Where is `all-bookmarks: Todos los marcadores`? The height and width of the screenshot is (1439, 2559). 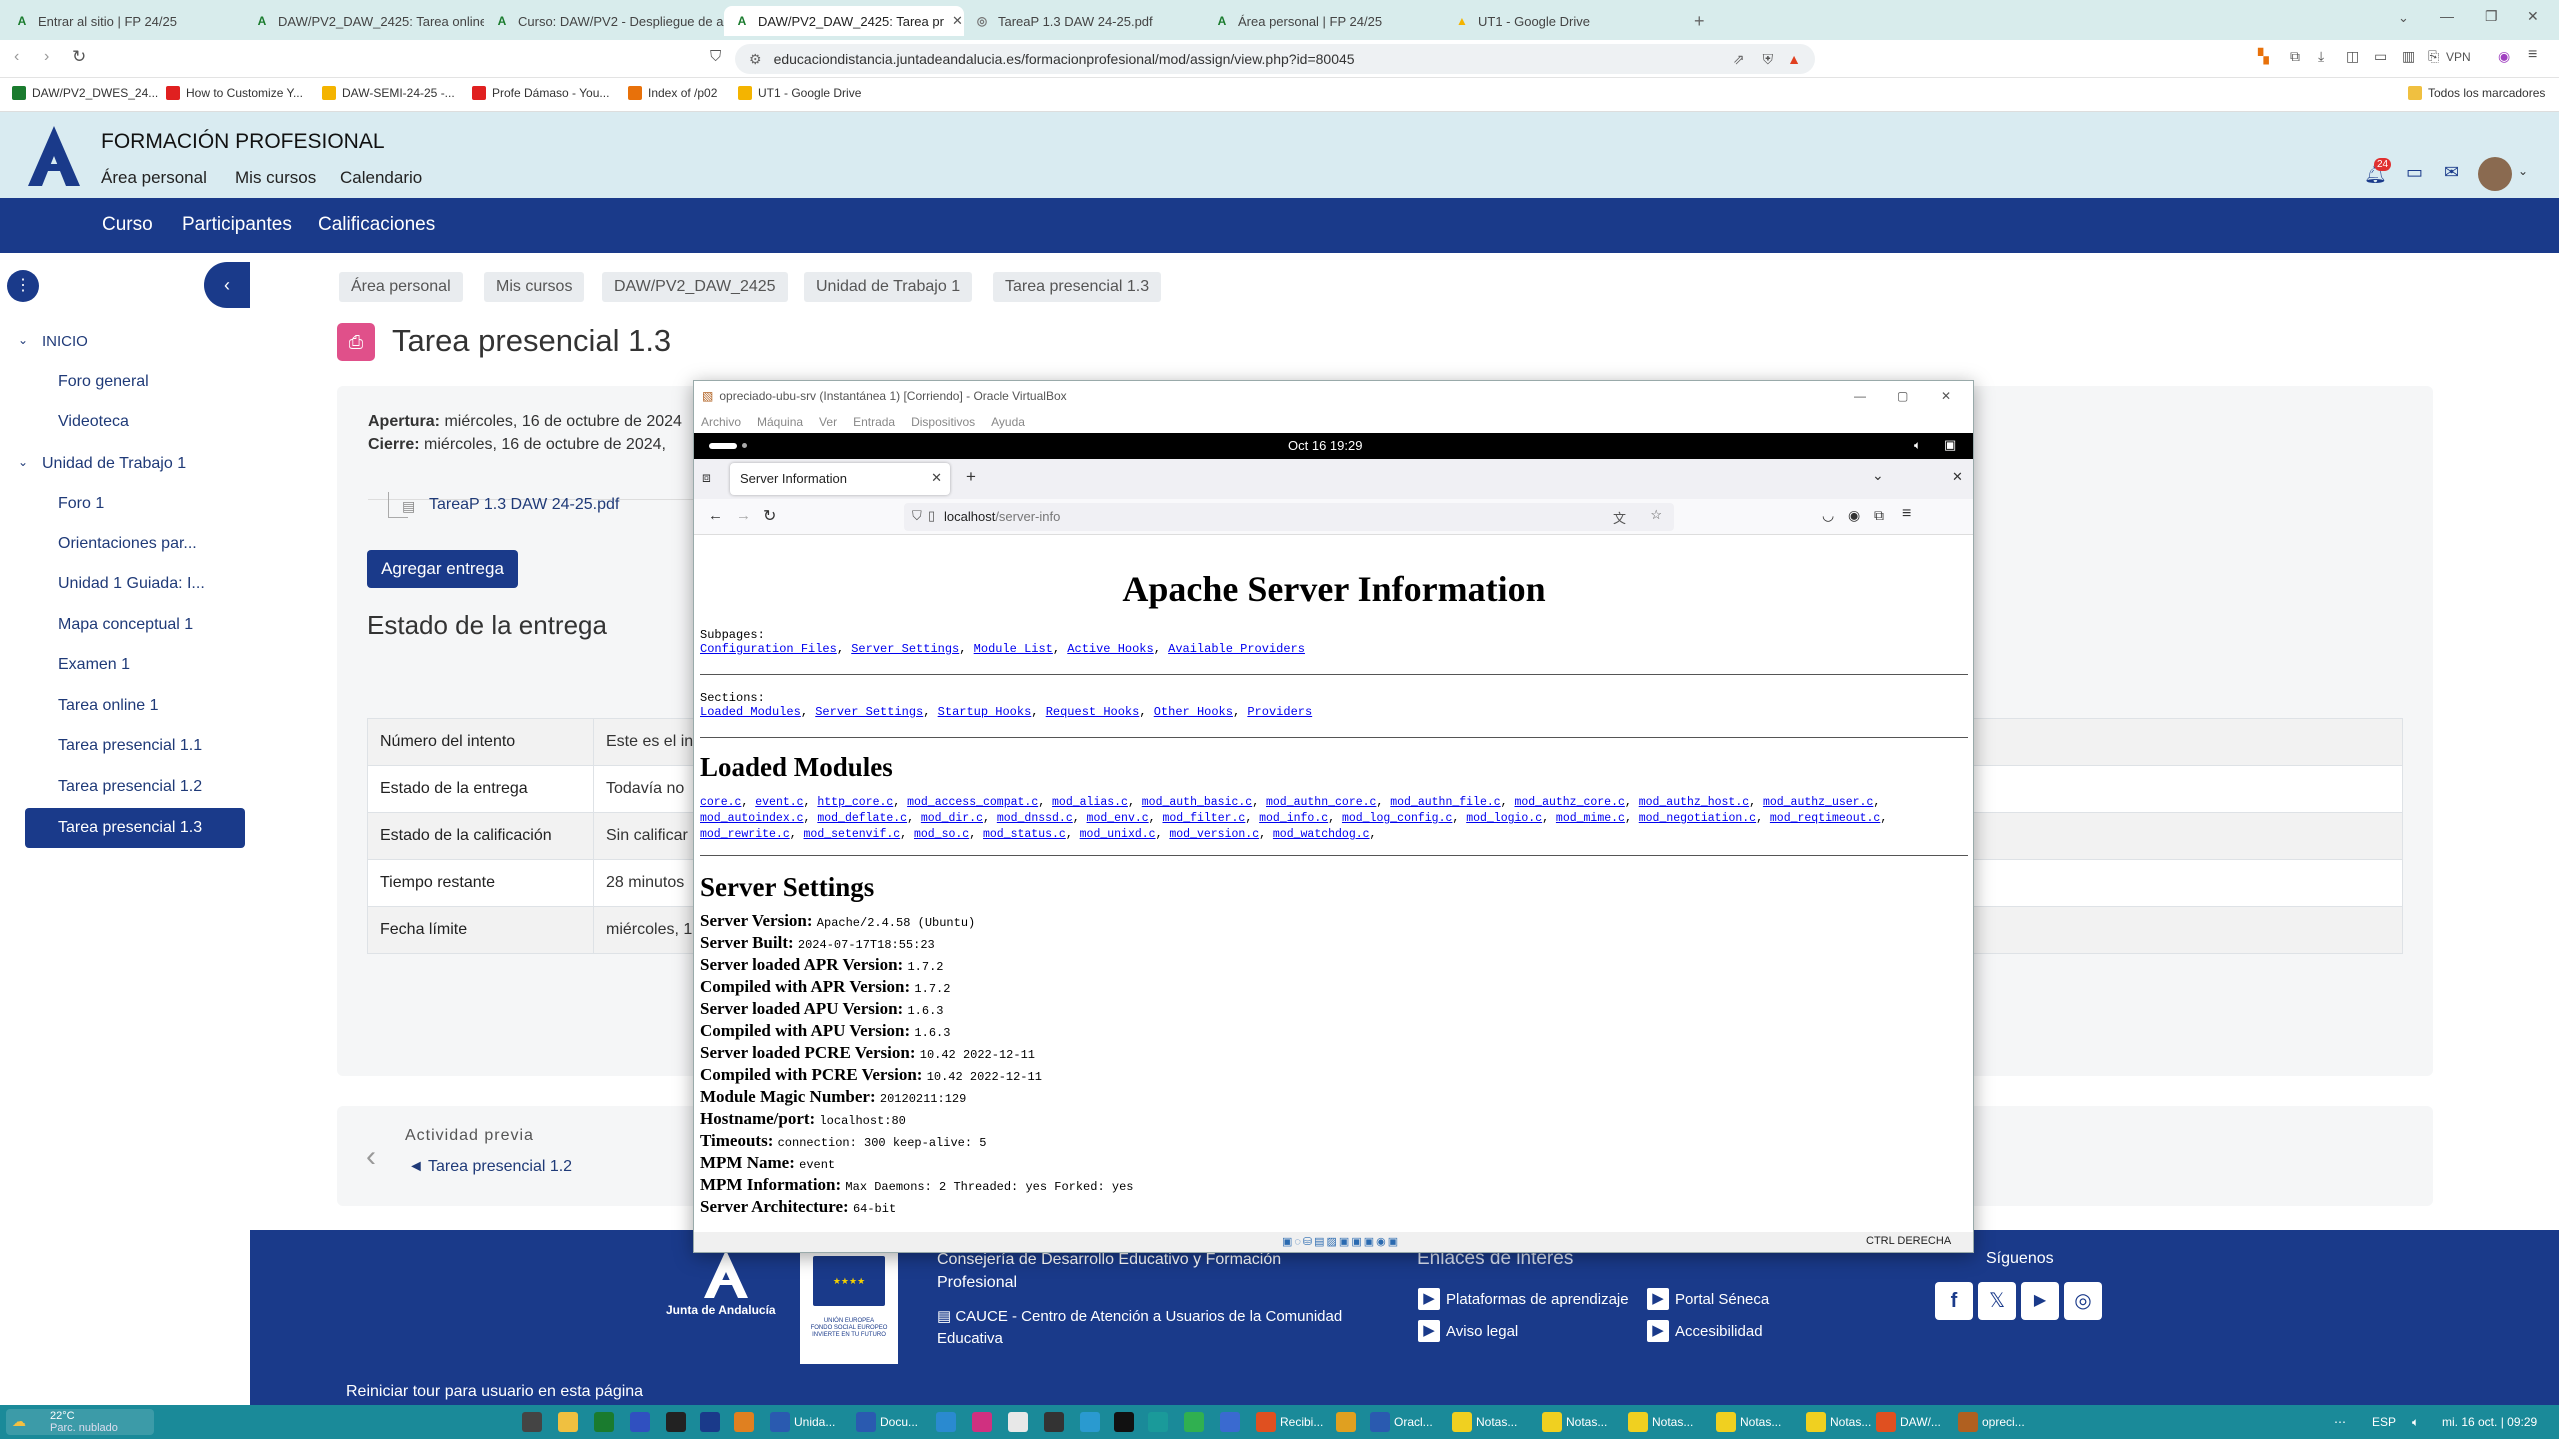
all-bookmarks: Todos los marcadores is located at coordinates (2476, 93).